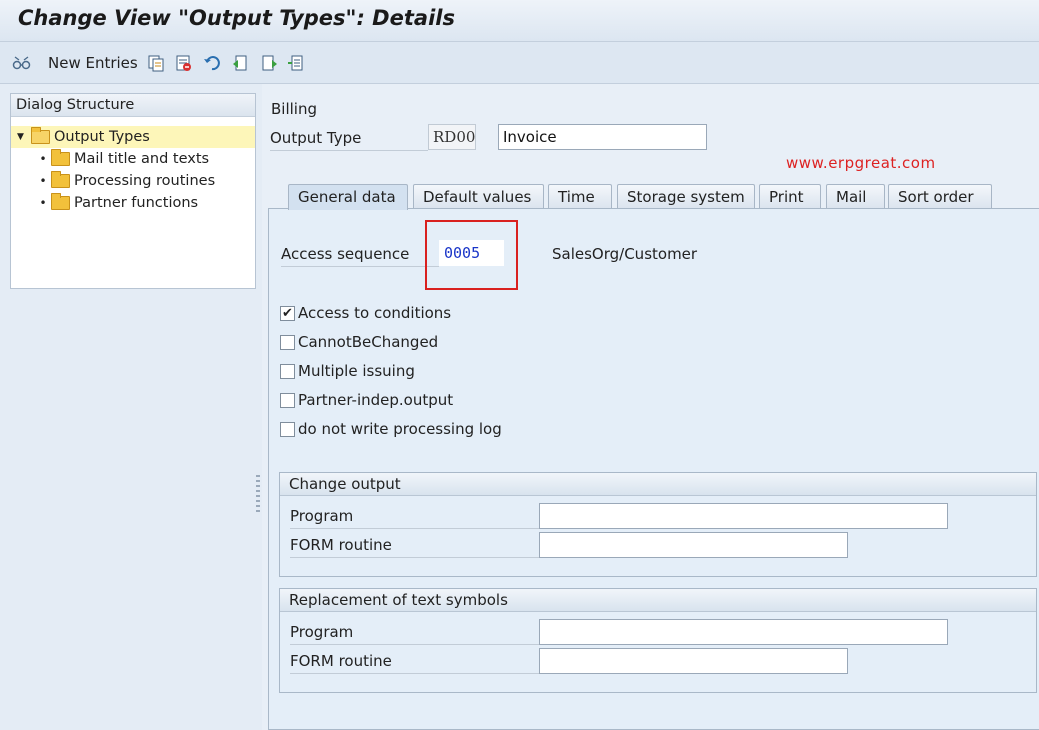 The height and width of the screenshot is (730, 1039). I want to click on application-toolbar: New Entries, so click(519, 63).